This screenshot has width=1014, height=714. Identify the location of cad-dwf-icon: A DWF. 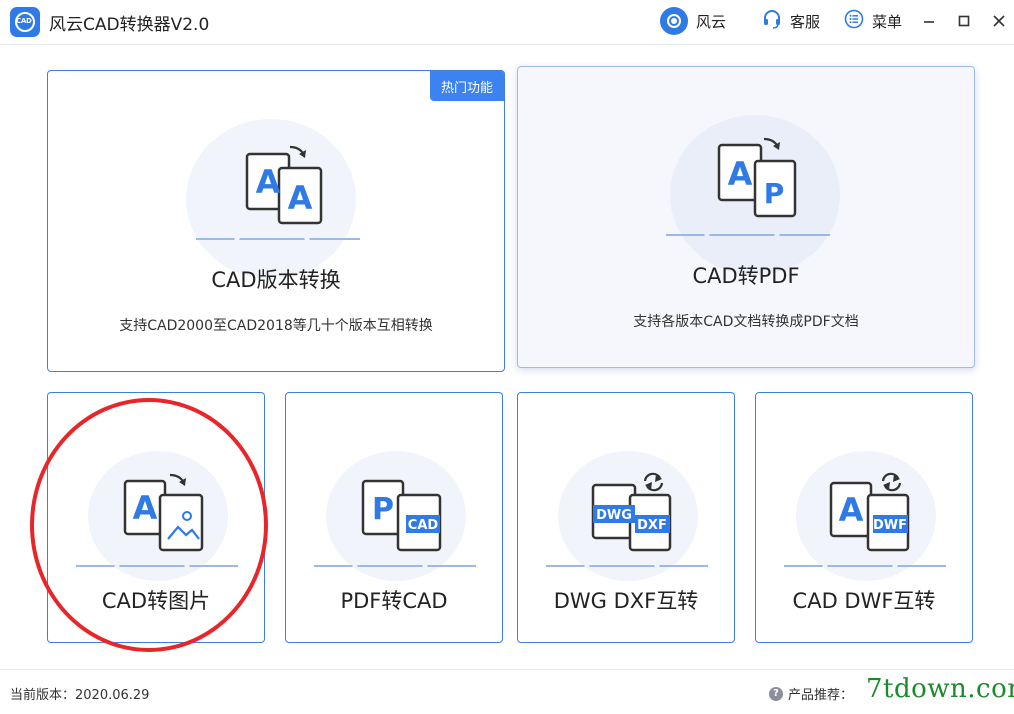
(873, 513).